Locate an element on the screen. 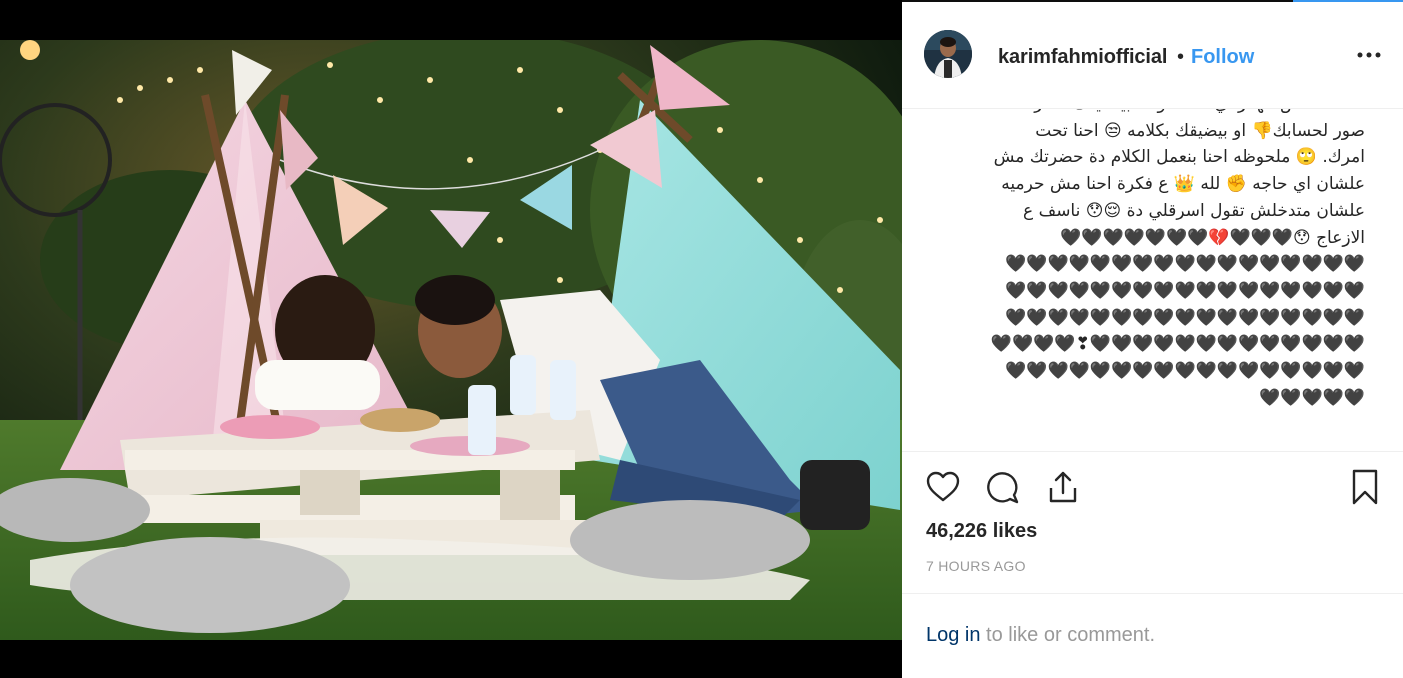 The image size is (1403, 678). post-timestamp: 7 HOURS AGO is located at coordinates (976, 566).